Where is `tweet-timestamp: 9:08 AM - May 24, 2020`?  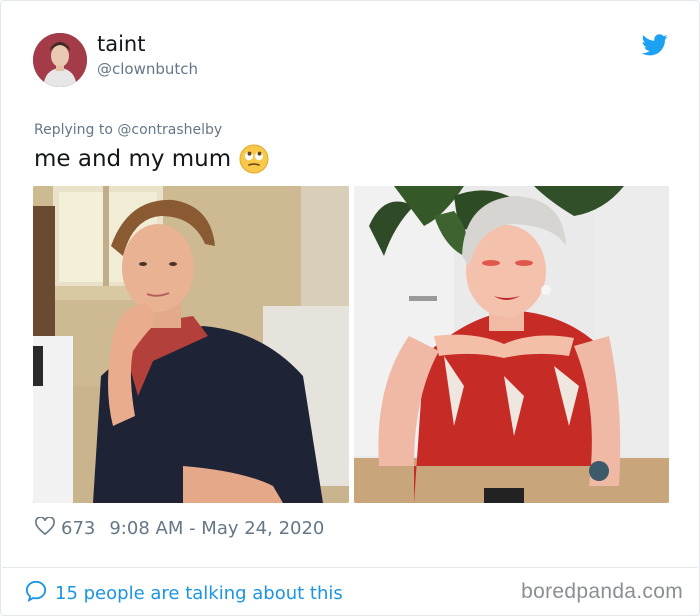 tweet-timestamp: 9:08 AM - May 24, 2020 is located at coordinates (216, 528).